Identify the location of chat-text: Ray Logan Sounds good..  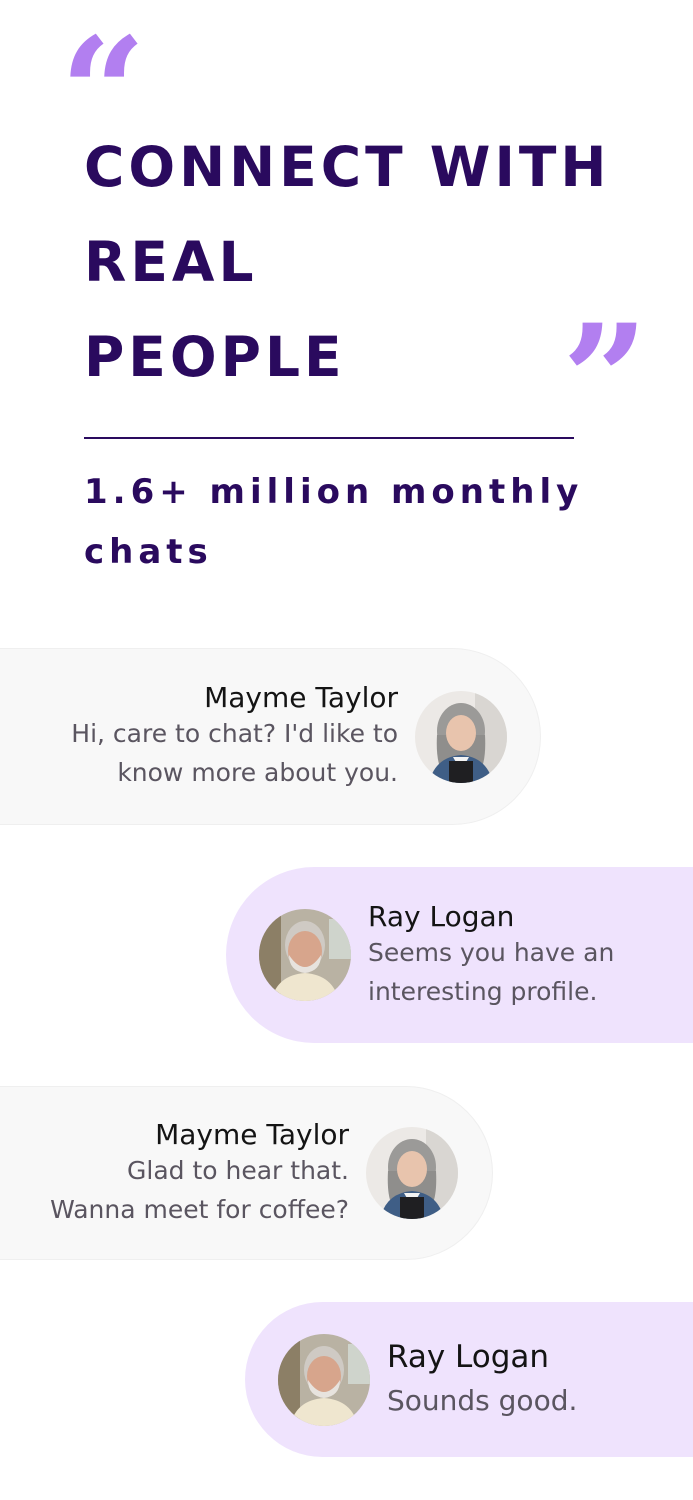
(482, 1379).